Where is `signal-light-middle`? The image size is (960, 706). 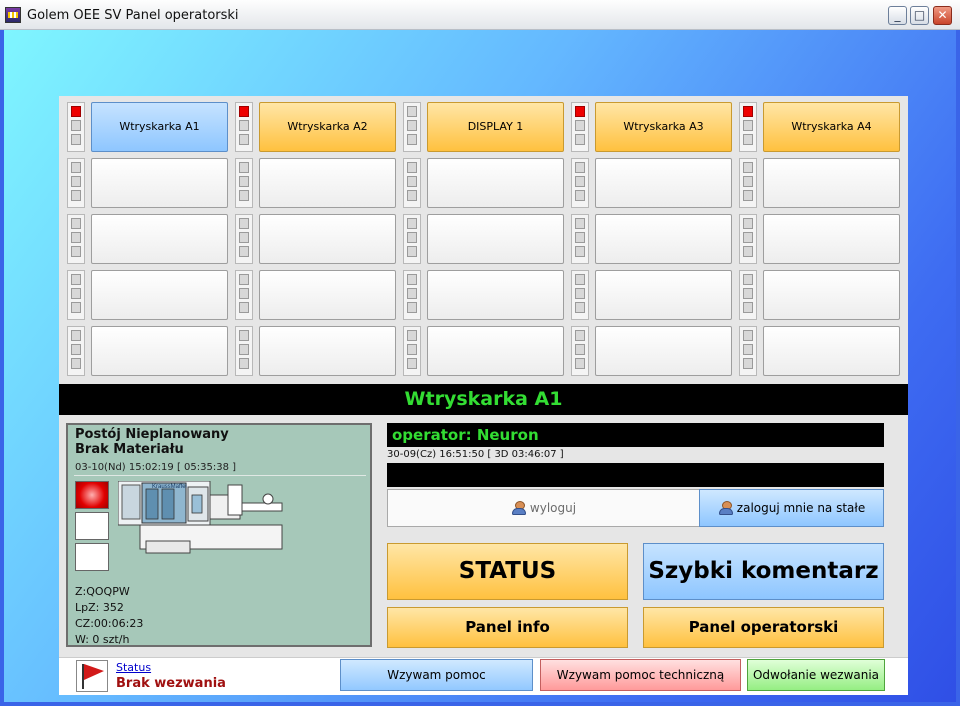
signal-light-middle is located at coordinates (92, 526).